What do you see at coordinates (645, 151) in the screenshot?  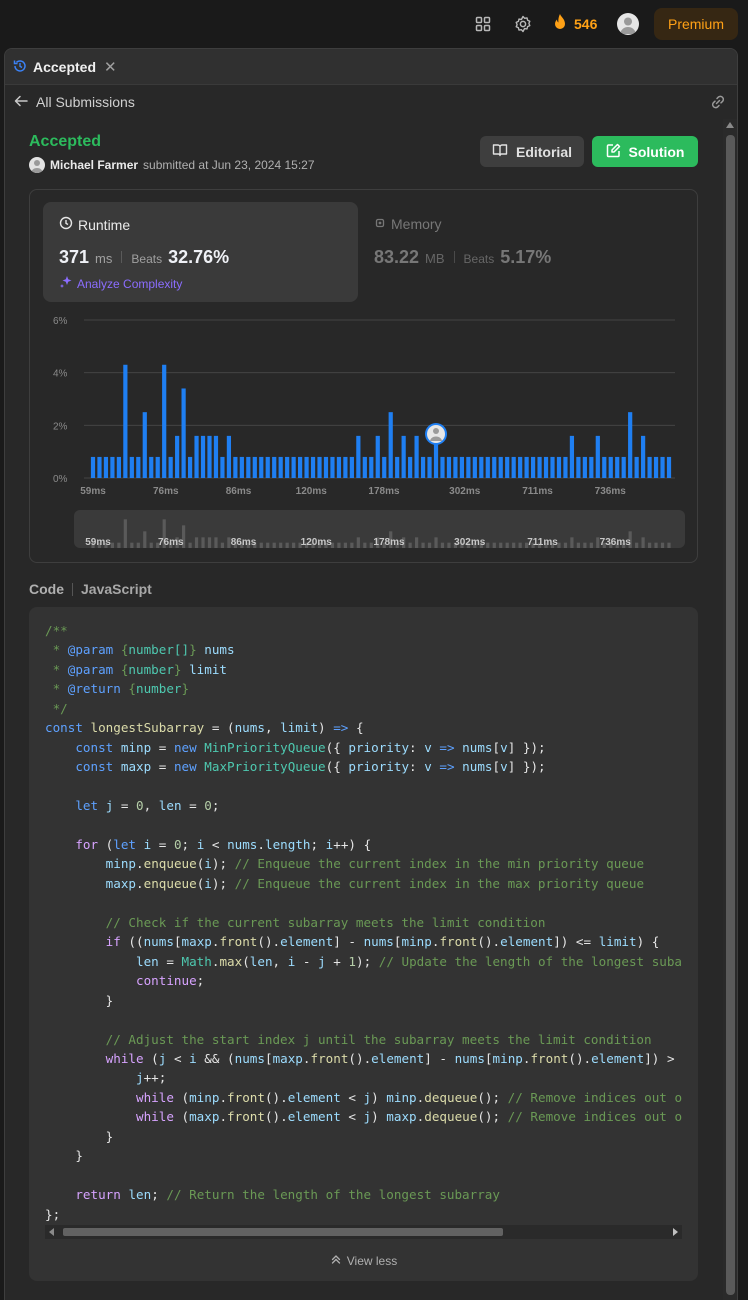 I see `solution-button: Solution` at bounding box center [645, 151].